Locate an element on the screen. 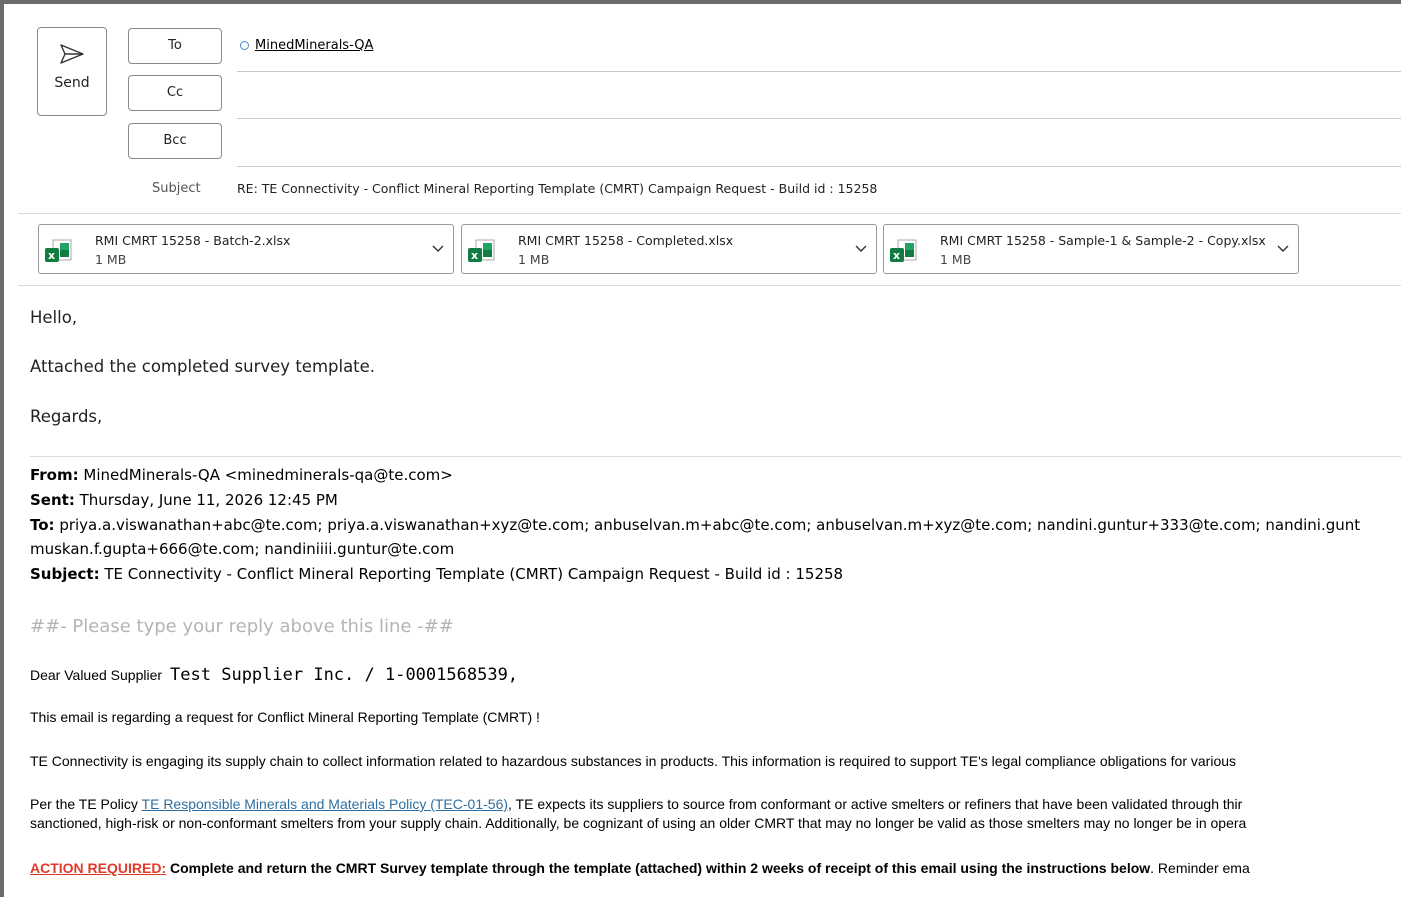  to-recipient-chip: MinedMinerals-QA is located at coordinates (306, 45).